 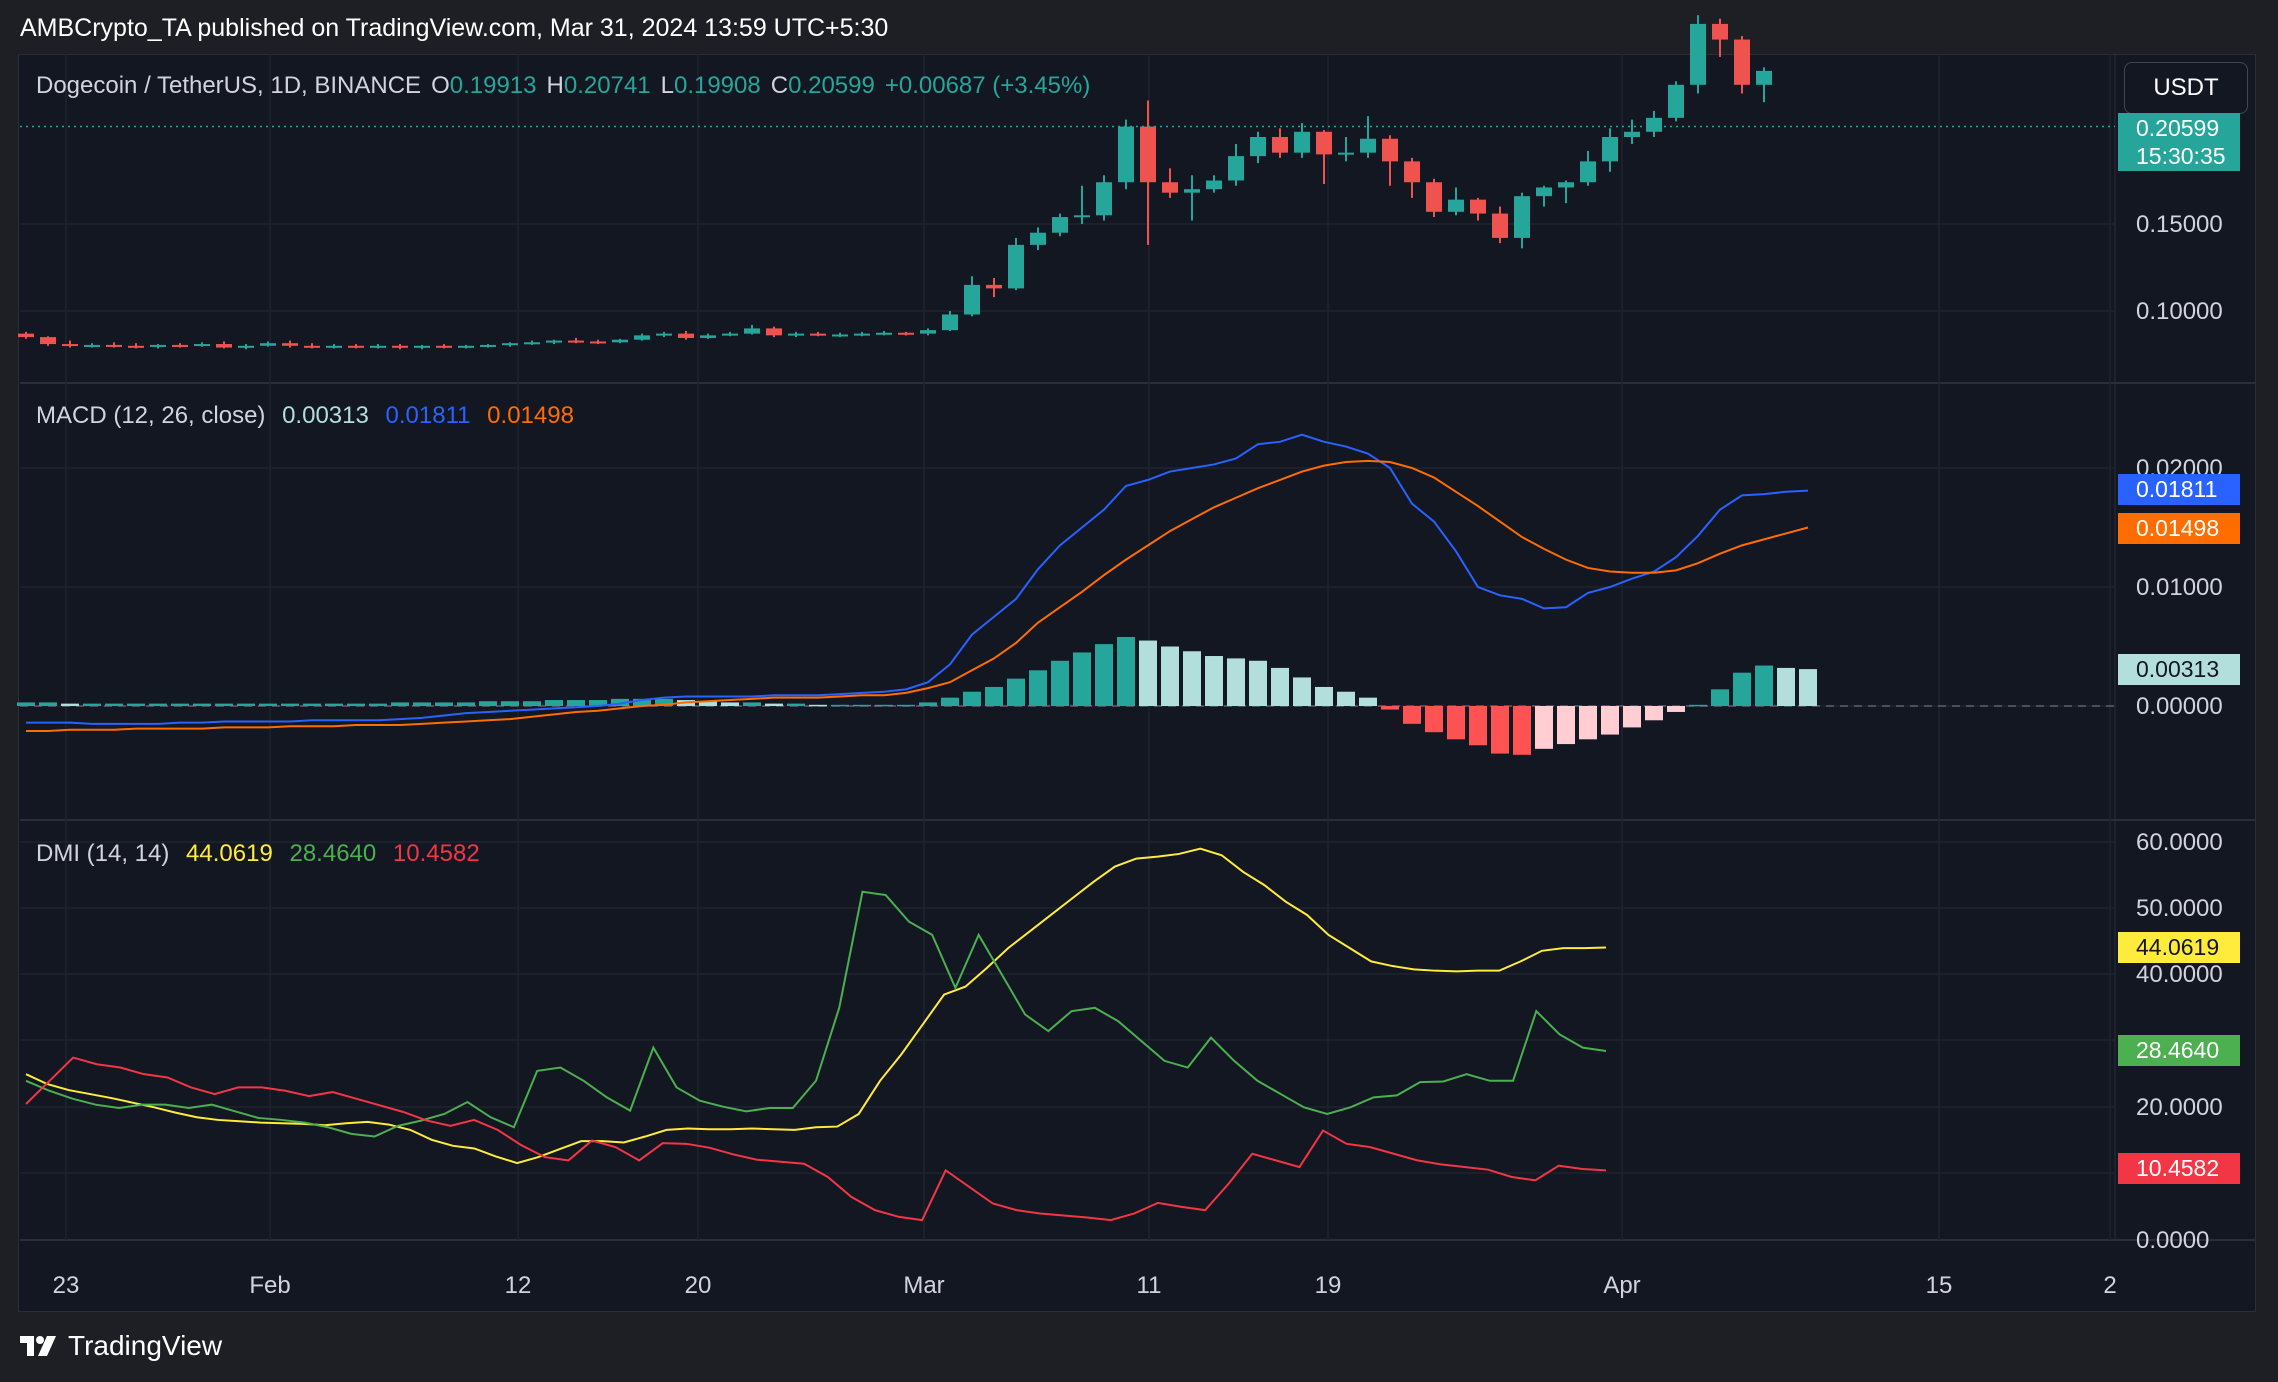 What do you see at coordinates (555, 85) in the screenshot?
I see `high-label: H` at bounding box center [555, 85].